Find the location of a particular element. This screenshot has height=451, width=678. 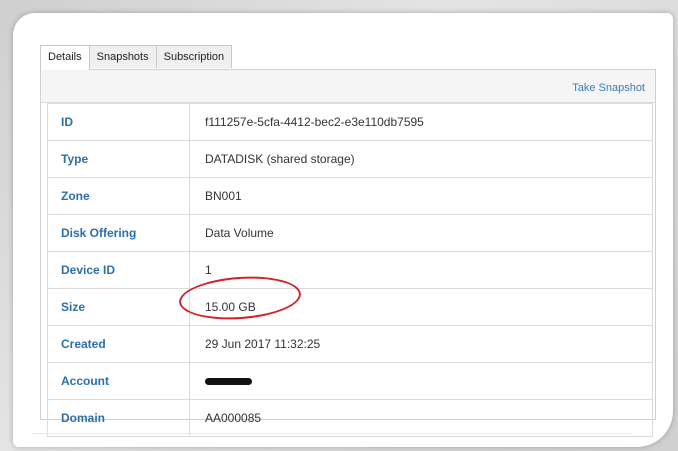

table-row: Device ID 1 is located at coordinates (350, 270).